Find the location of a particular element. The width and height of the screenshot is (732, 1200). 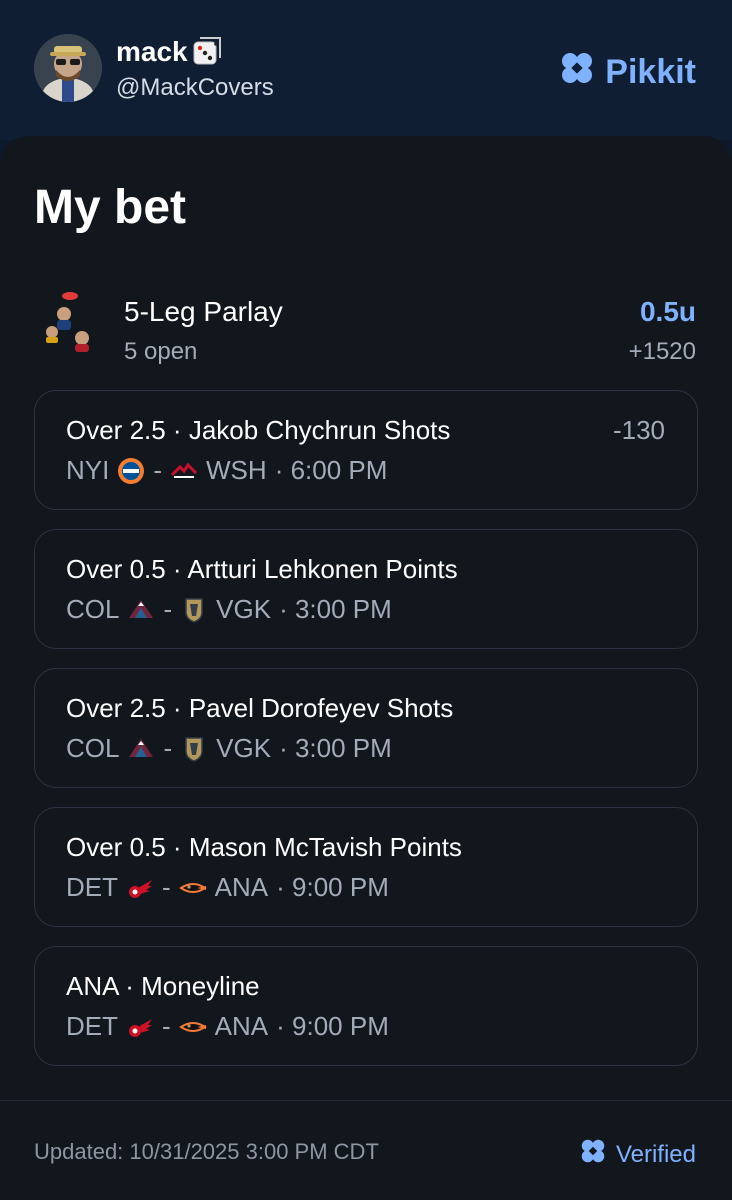

leg-title: Over 2.5 · Jakob Chychrun Shots is located at coordinates (258, 430).